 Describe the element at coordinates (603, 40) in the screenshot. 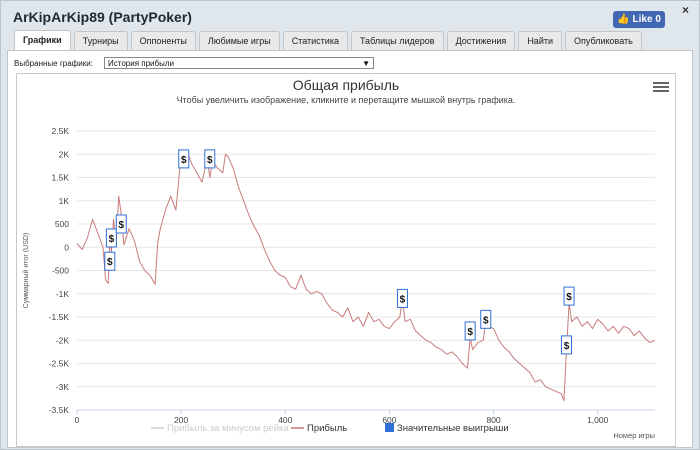

I see `tab-9: Опубликовать` at that location.